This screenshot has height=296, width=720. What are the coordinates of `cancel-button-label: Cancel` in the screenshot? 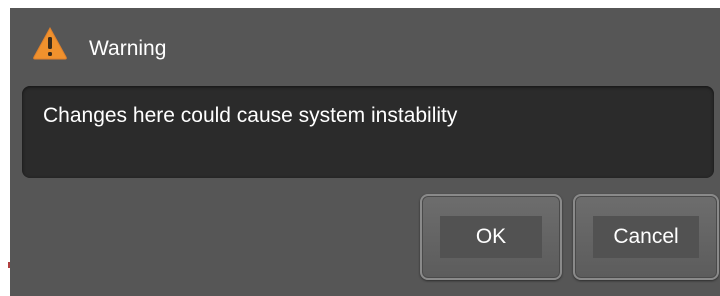 It's located at (646, 237).